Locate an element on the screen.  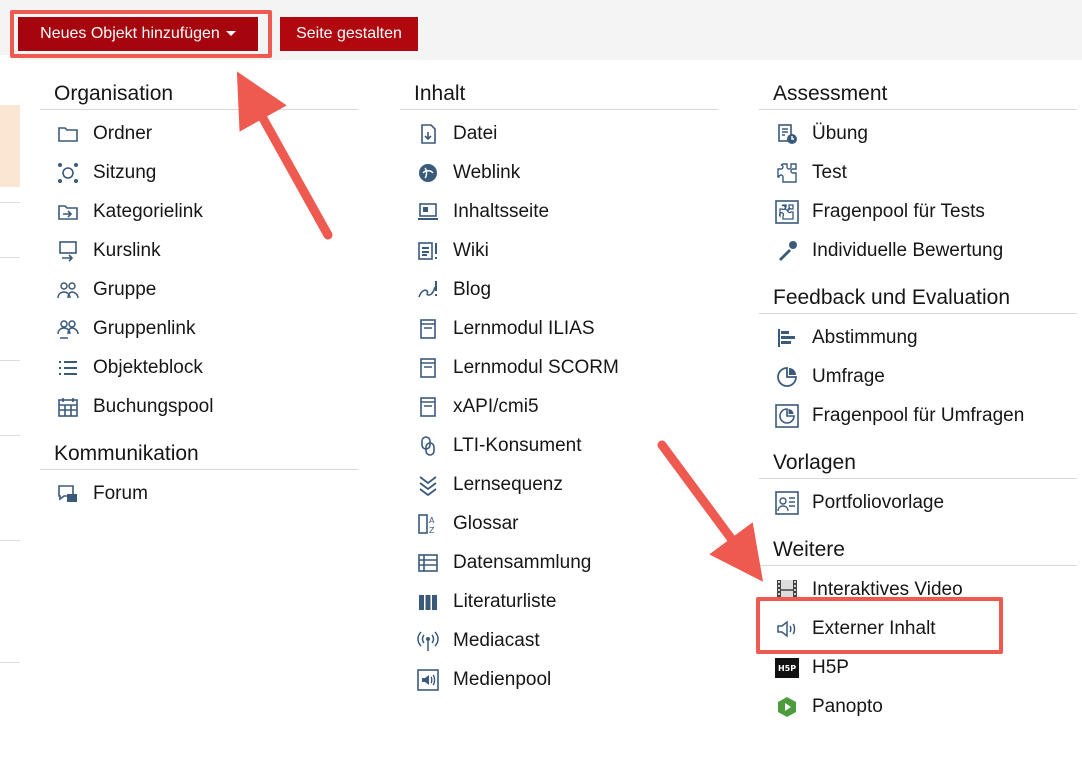
menu-item-glossar: A Z Glossar is located at coordinates (559, 523).